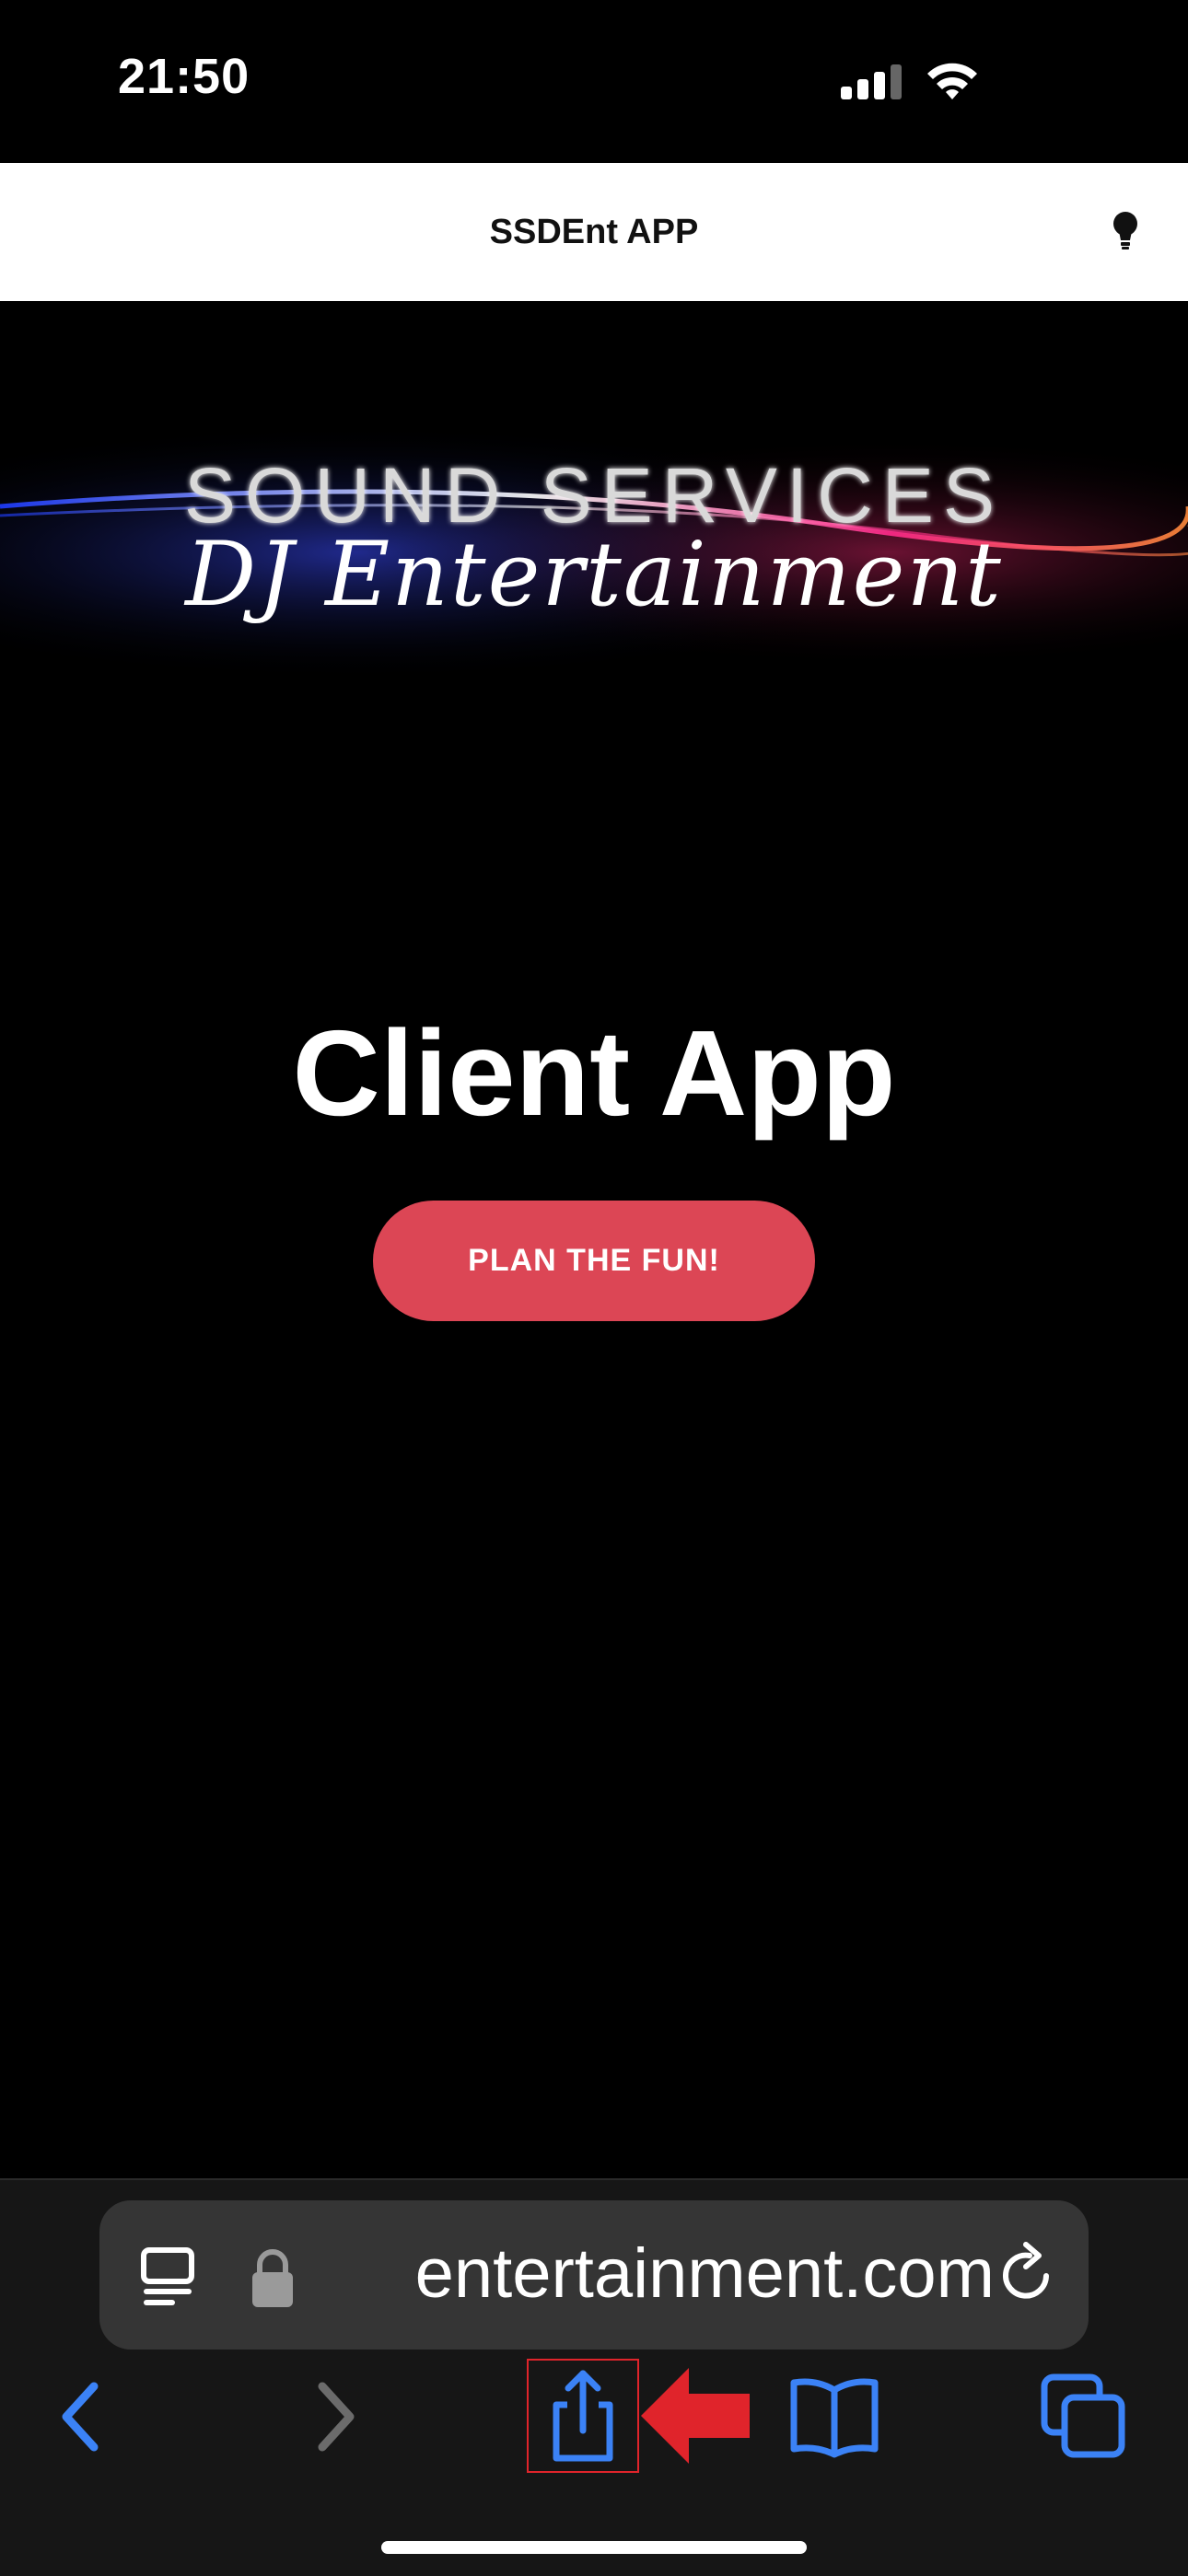 The height and width of the screenshot is (2576, 1188). I want to click on plan-the-fun-button: PLAN THE FUN!, so click(594, 1261).